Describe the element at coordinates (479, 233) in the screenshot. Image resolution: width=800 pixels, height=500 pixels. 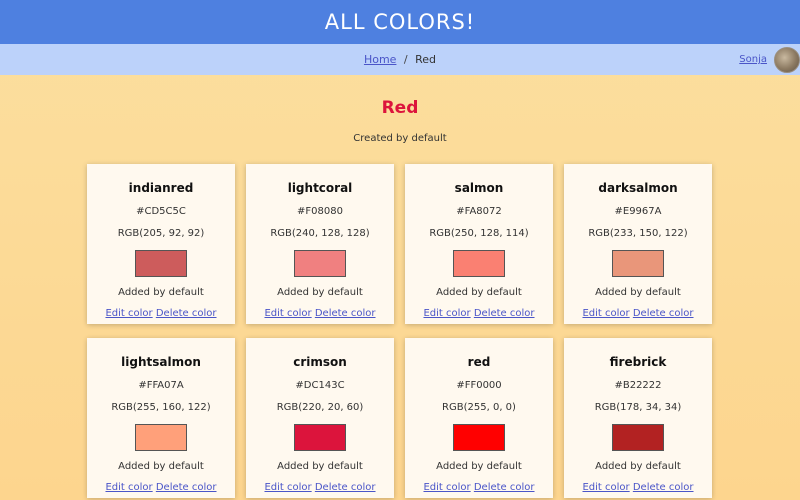
I see `color-rgb: RGB(250, 128, 114)` at that location.